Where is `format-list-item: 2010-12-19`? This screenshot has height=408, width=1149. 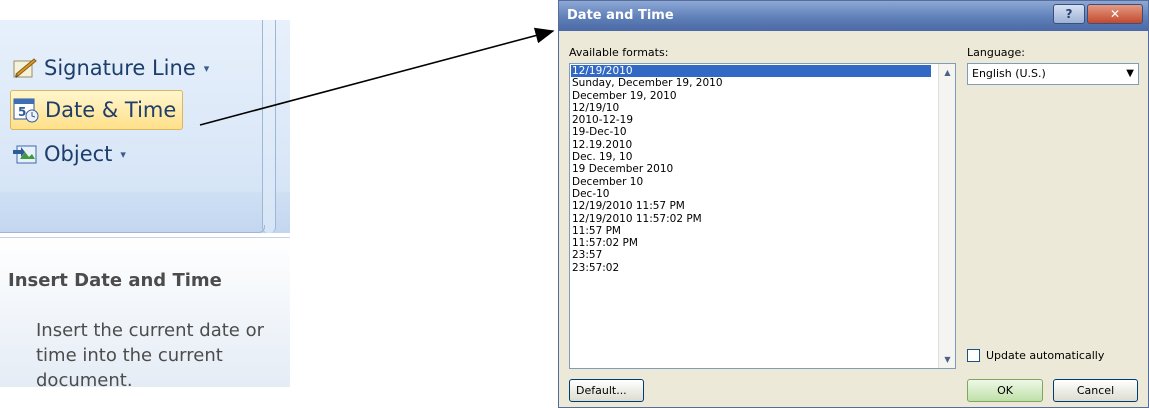 format-list-item: 2010-12-19 is located at coordinates (754, 120).